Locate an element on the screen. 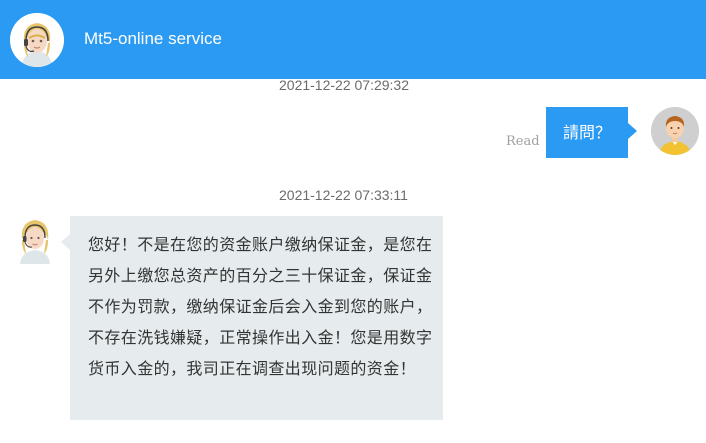  read-status: Read is located at coordinates (523, 141).